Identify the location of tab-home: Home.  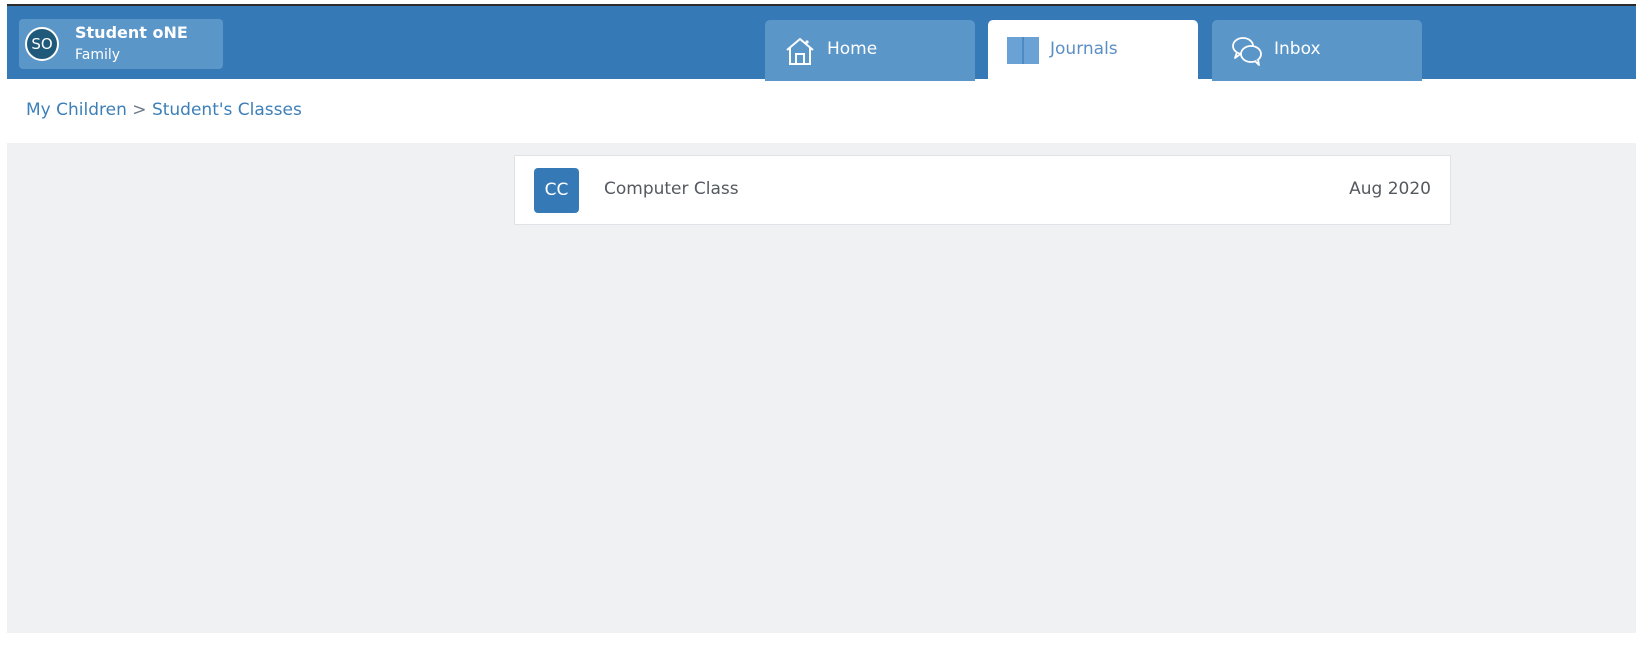
(870, 50).